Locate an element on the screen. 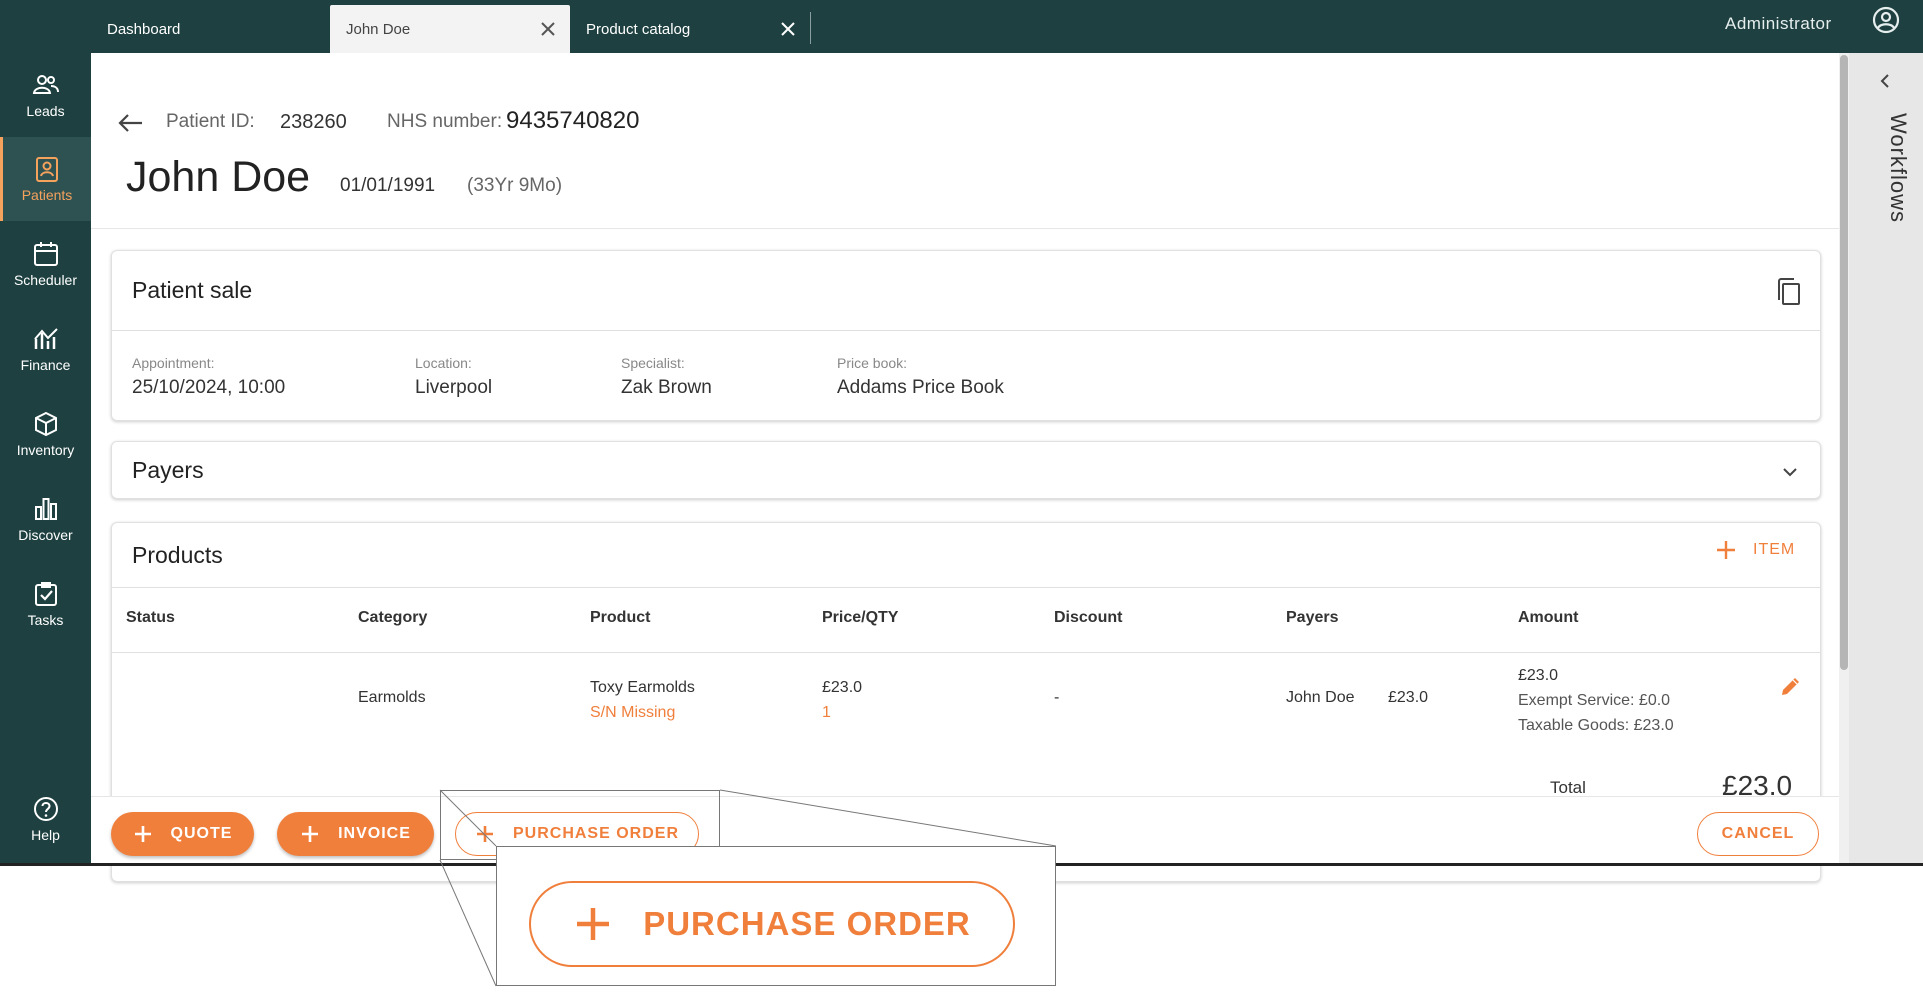  tab-label: Product catalog is located at coordinates (638, 29).